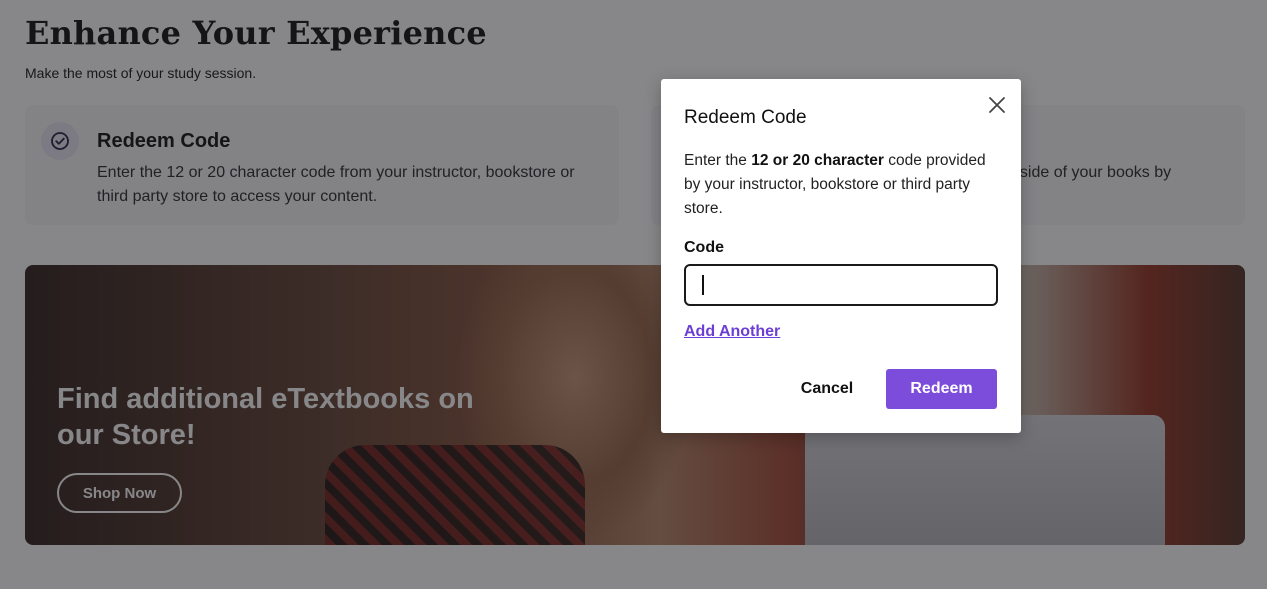 This screenshot has width=1267, height=589. What do you see at coordinates (703, 285) in the screenshot?
I see `text-caret` at bounding box center [703, 285].